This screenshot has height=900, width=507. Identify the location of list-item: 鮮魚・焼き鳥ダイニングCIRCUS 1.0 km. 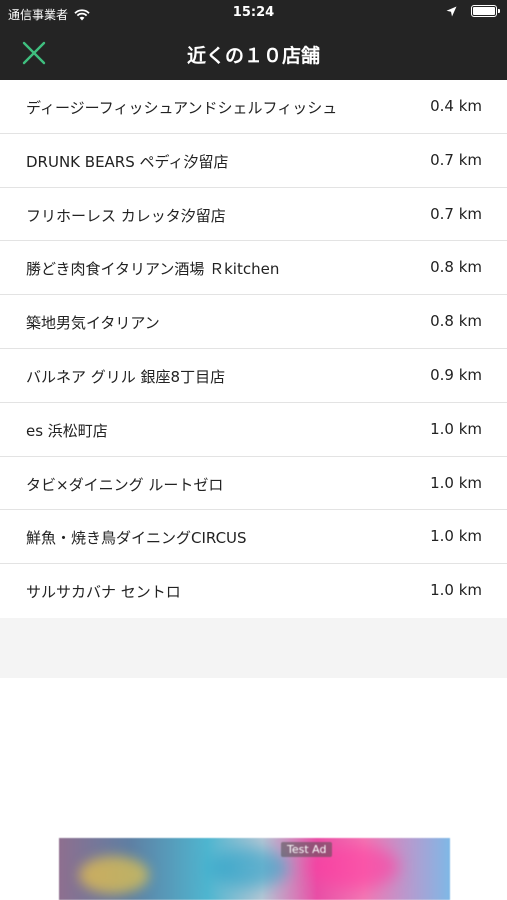
(253, 537).